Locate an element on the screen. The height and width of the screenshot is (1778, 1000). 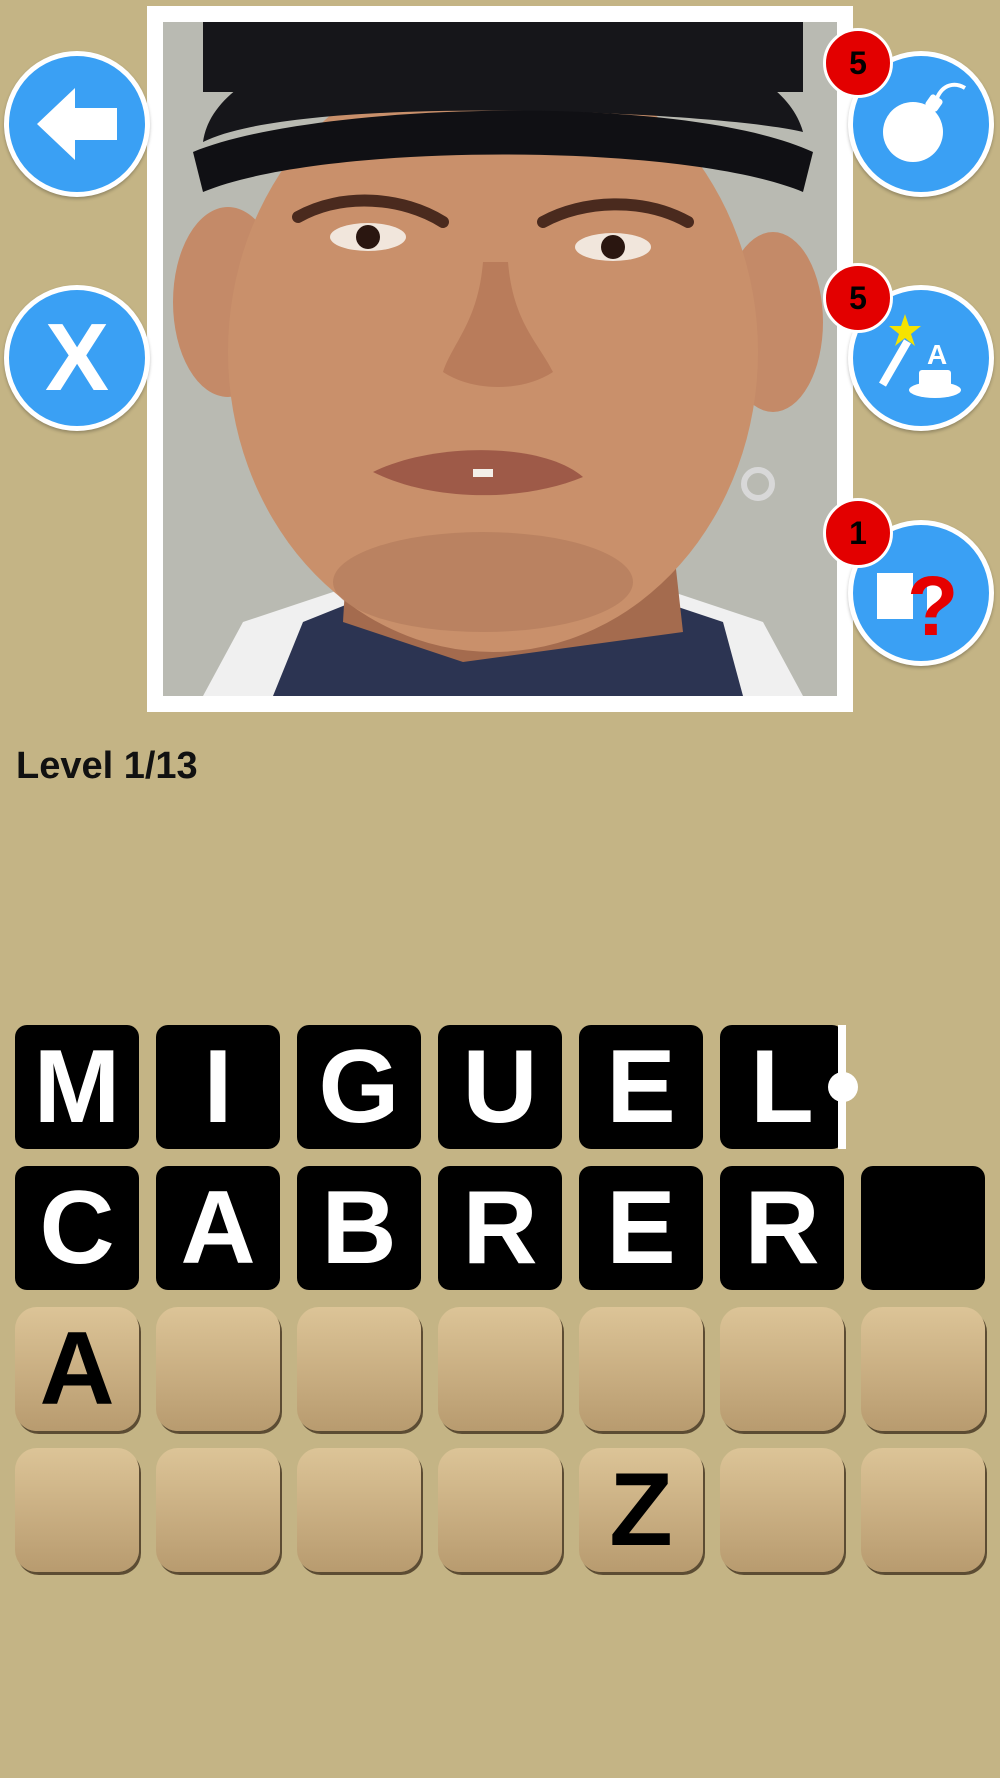
close-label: X is located at coordinates (77, 357).